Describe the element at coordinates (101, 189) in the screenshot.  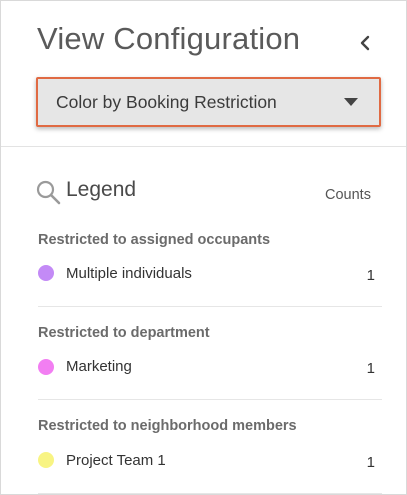
I see `legend-title: Legend` at that location.